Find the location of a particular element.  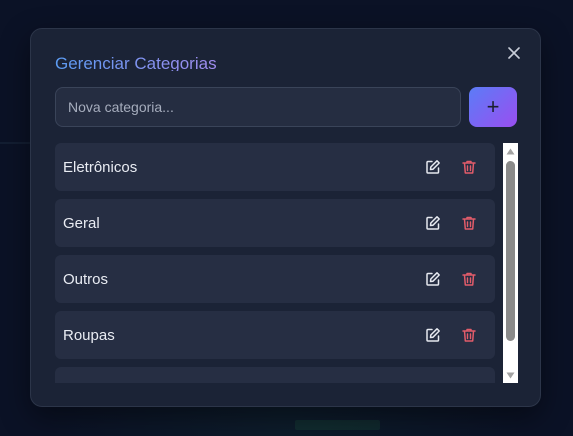

category-list-scrollbar is located at coordinates (510, 263).